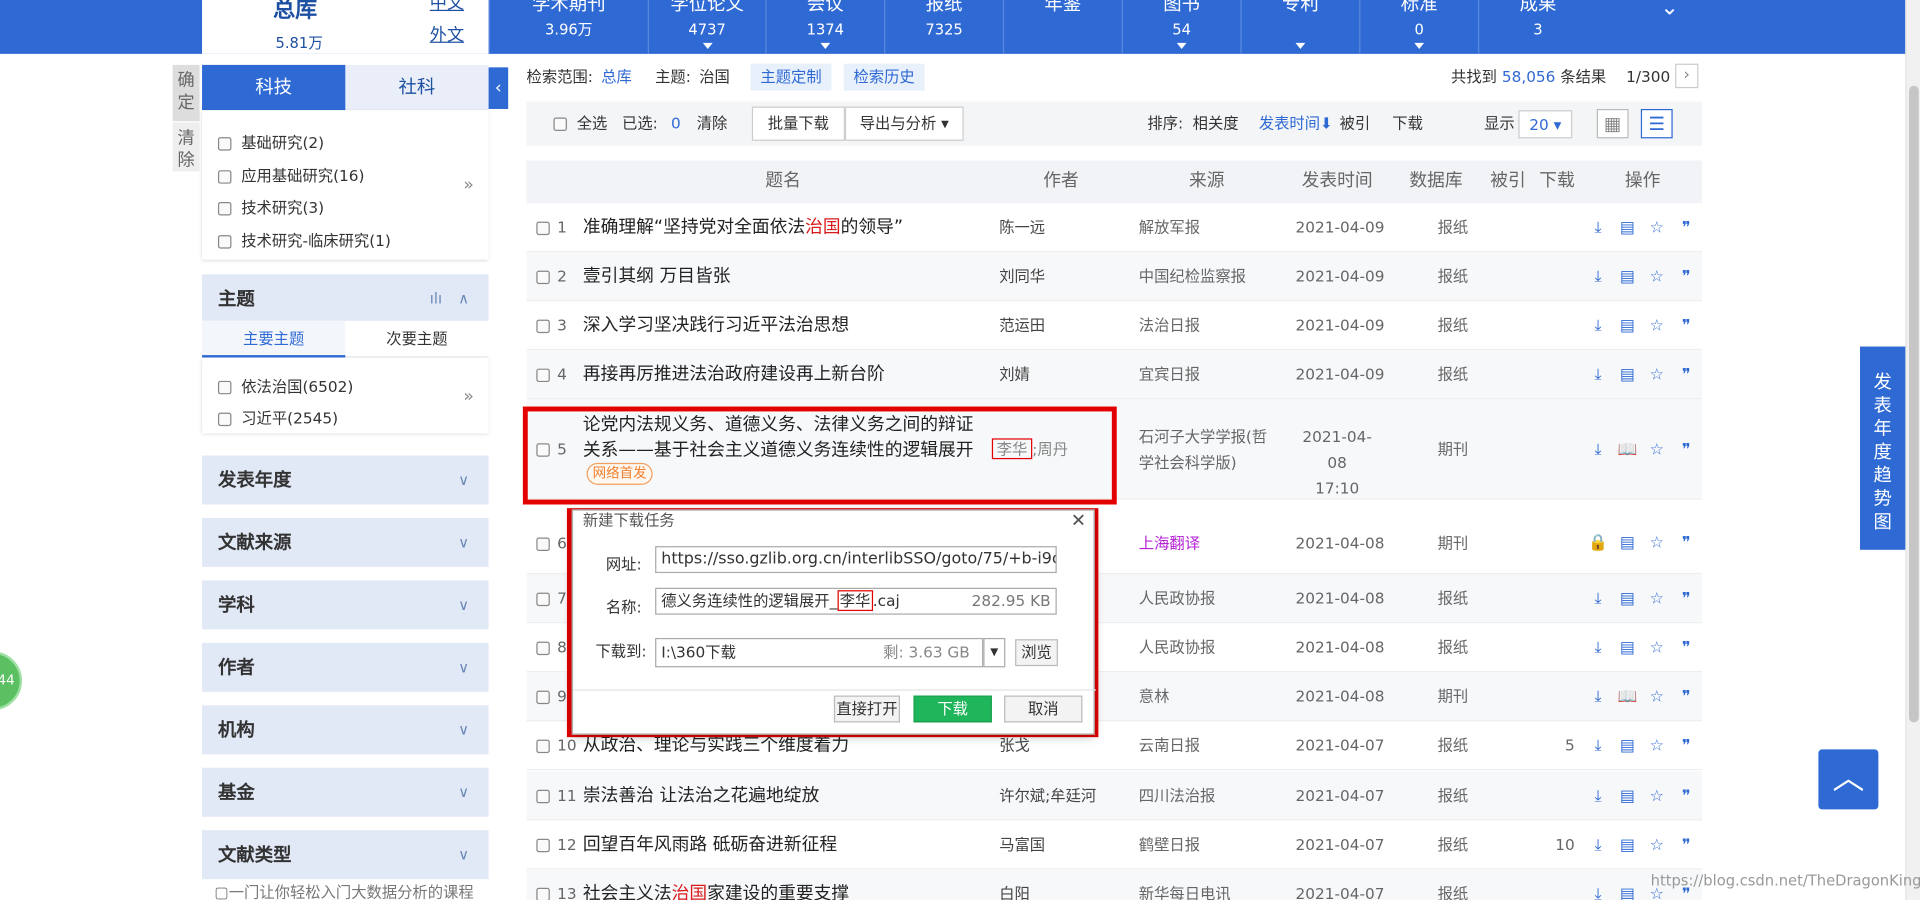  What do you see at coordinates (345, 542) in the screenshot?
I see `facet-source: 文献来源 ∨` at bounding box center [345, 542].